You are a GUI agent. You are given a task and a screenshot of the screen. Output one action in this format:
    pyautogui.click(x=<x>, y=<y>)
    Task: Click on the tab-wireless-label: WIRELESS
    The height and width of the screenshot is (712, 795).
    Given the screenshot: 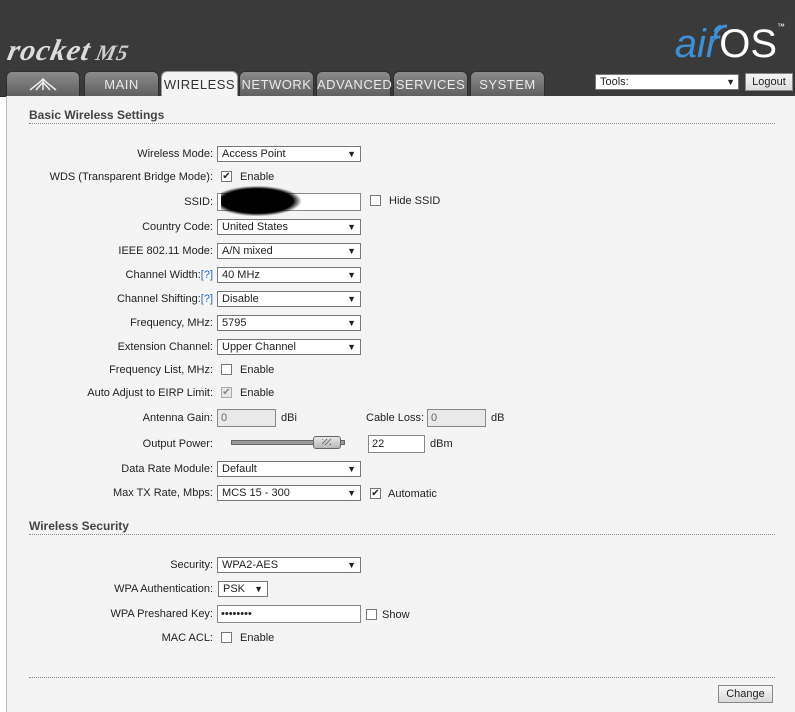 What is the action you would take?
    pyautogui.click(x=199, y=84)
    